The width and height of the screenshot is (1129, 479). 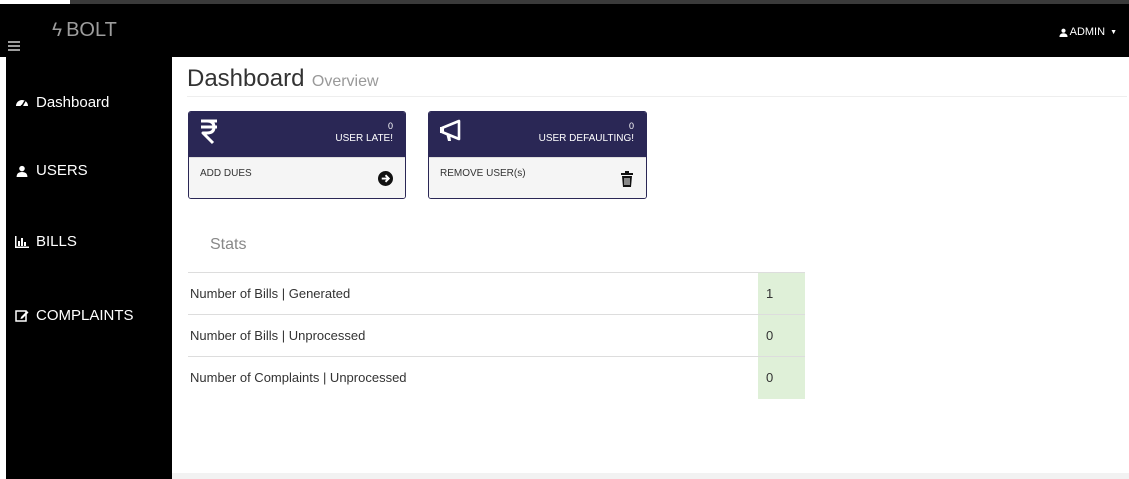 What do you see at coordinates (297, 134) in the screenshot?
I see `panel-heading: 0 USER LATE!` at bounding box center [297, 134].